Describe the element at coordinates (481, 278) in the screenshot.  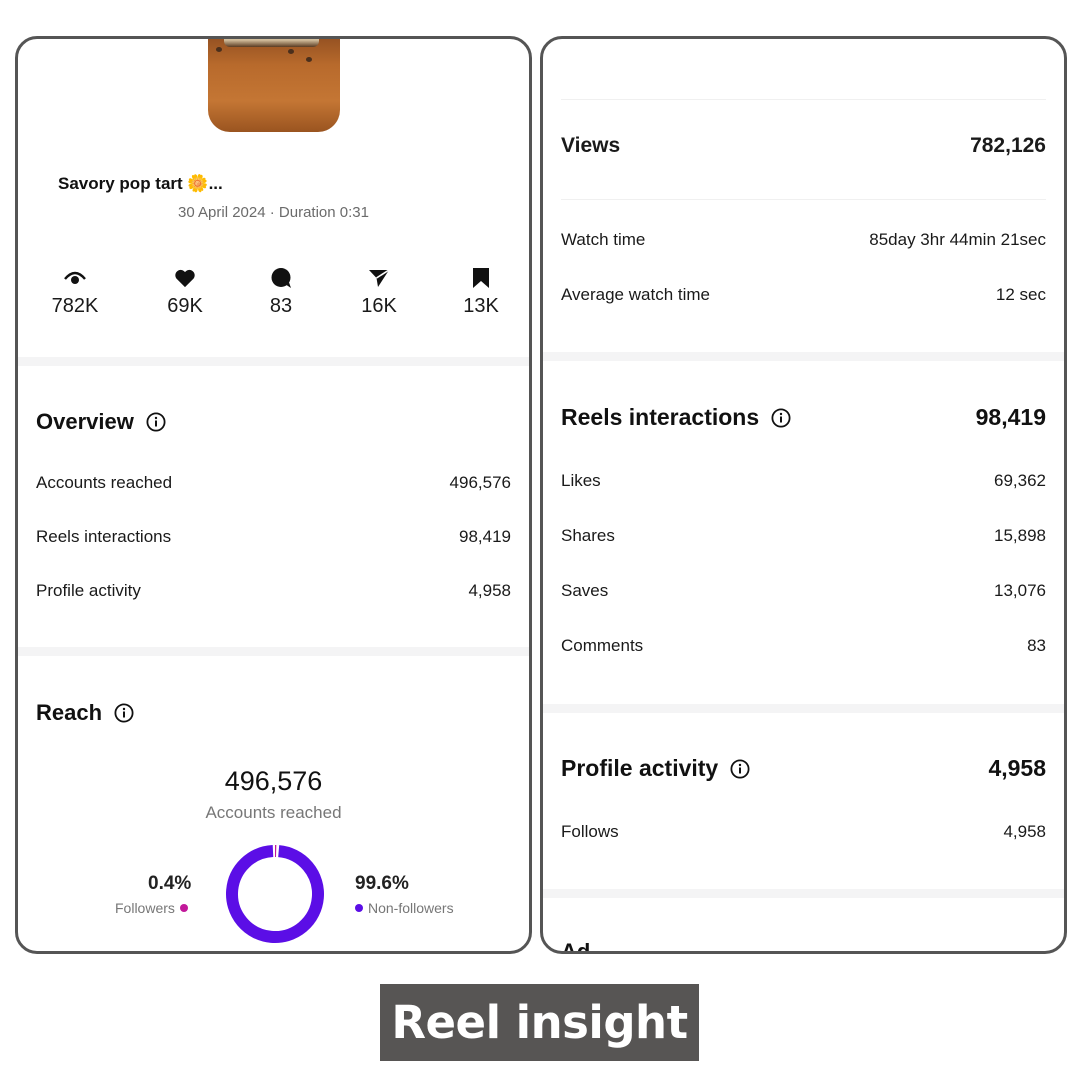
I see `bookmark-icon` at that location.